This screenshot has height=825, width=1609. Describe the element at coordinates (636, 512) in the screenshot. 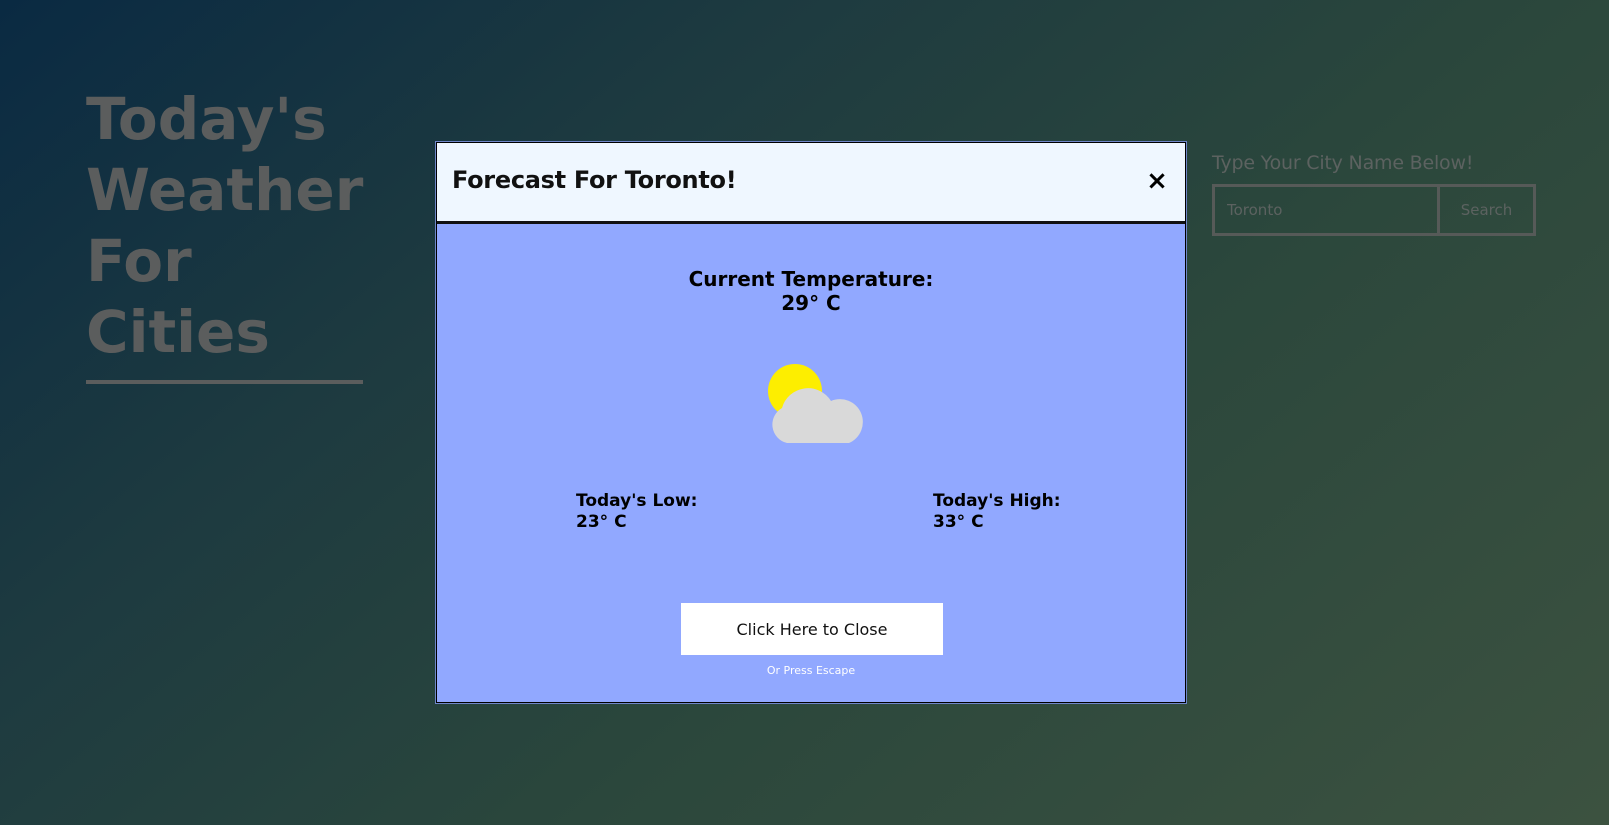

I see `todays-low: Today's Low: 23° C` at that location.